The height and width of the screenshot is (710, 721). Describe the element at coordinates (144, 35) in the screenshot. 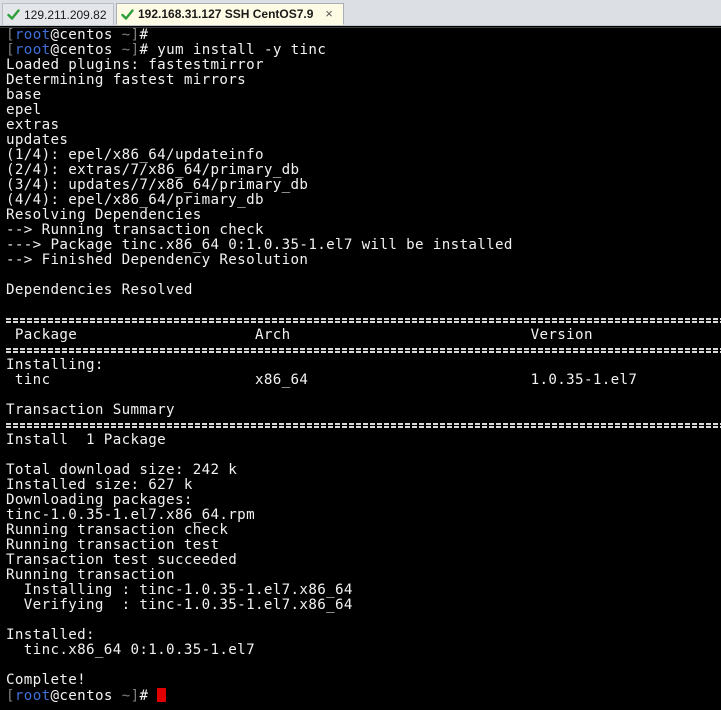

I see `prompt-symbol: #` at that location.